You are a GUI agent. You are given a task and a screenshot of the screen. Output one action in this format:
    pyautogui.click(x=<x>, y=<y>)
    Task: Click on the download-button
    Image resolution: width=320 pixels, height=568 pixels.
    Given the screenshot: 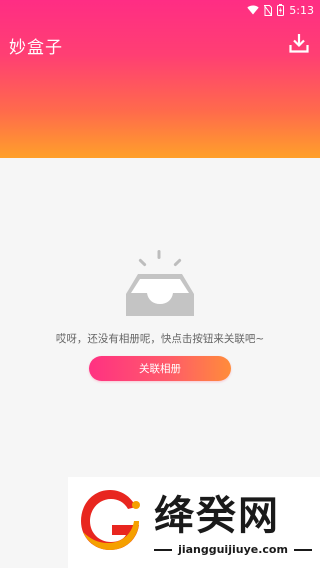 What is the action you would take?
    pyautogui.click(x=299, y=43)
    